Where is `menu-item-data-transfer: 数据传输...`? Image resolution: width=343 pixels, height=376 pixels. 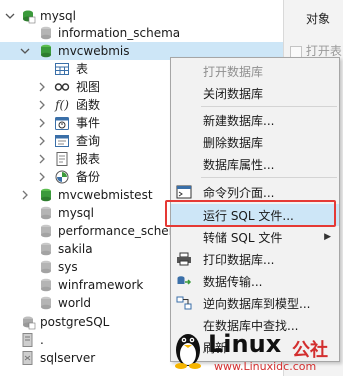 menu-item-data-transfer: 数据传输... is located at coordinates (255, 281).